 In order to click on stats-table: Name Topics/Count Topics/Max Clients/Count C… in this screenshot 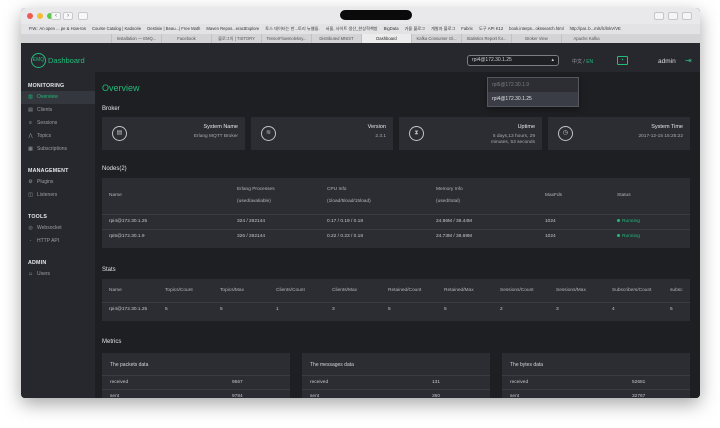, I will do `click(396, 298)`.